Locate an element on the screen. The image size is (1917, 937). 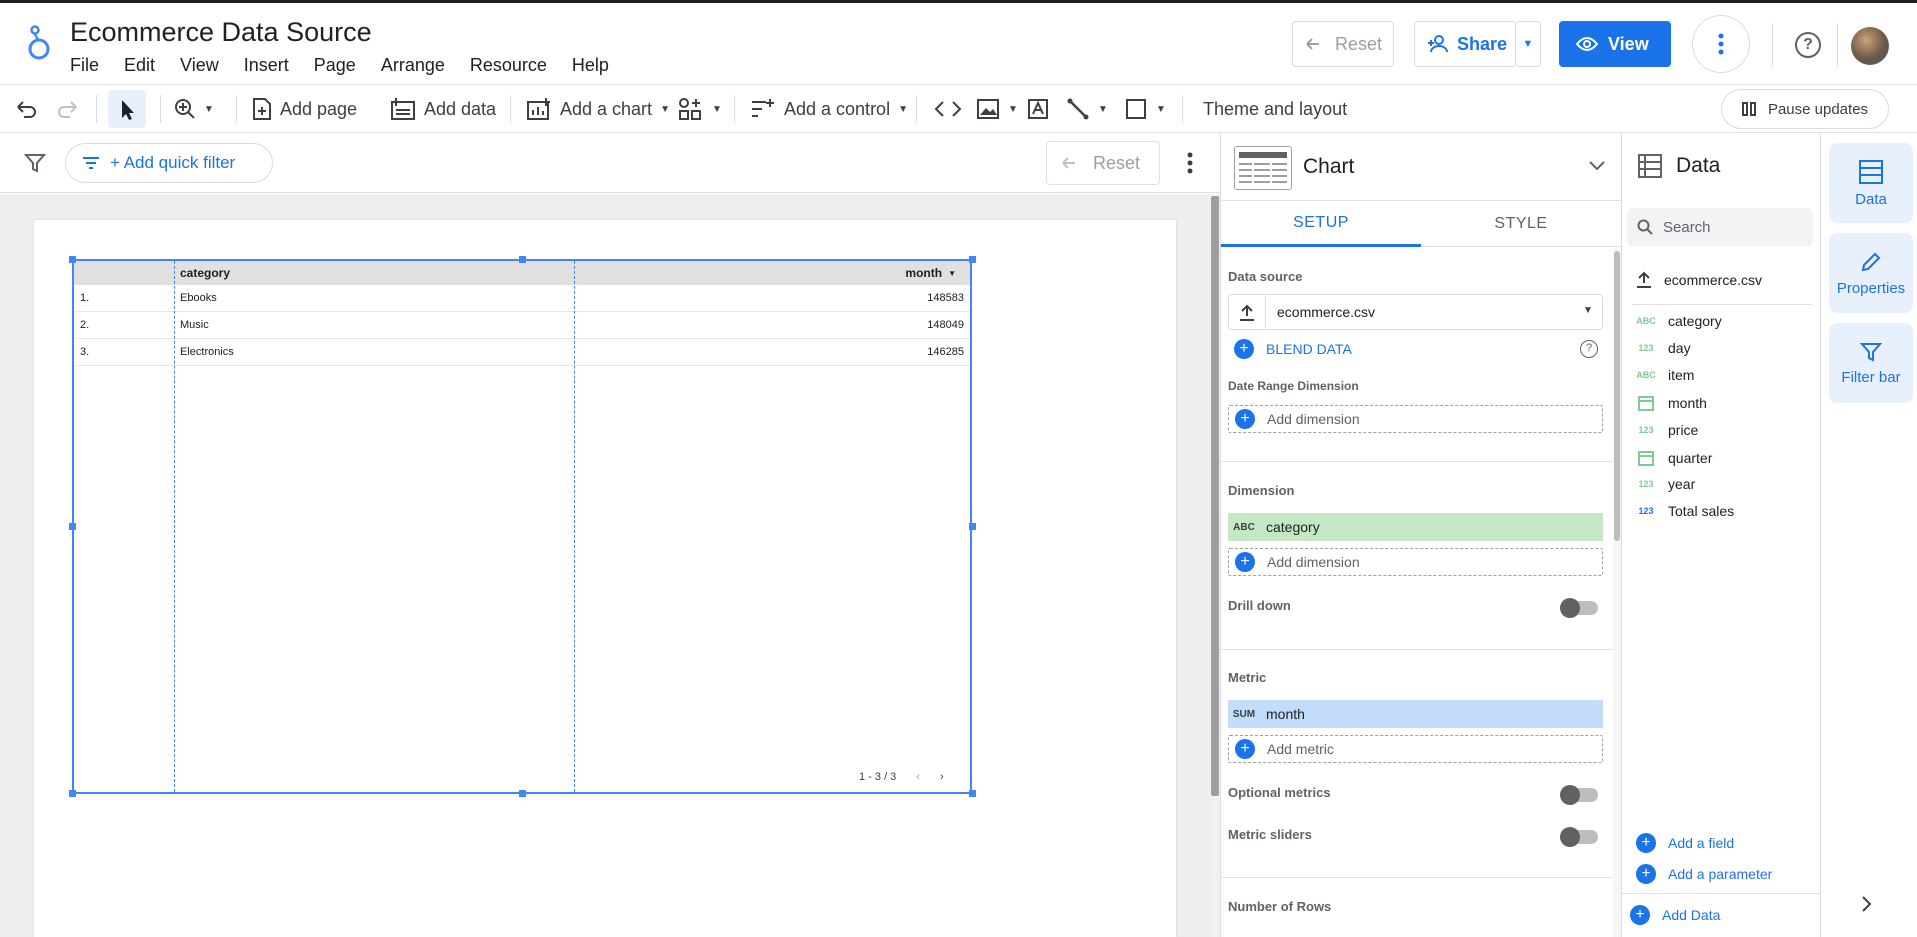
view-button: View is located at coordinates (1615, 44).